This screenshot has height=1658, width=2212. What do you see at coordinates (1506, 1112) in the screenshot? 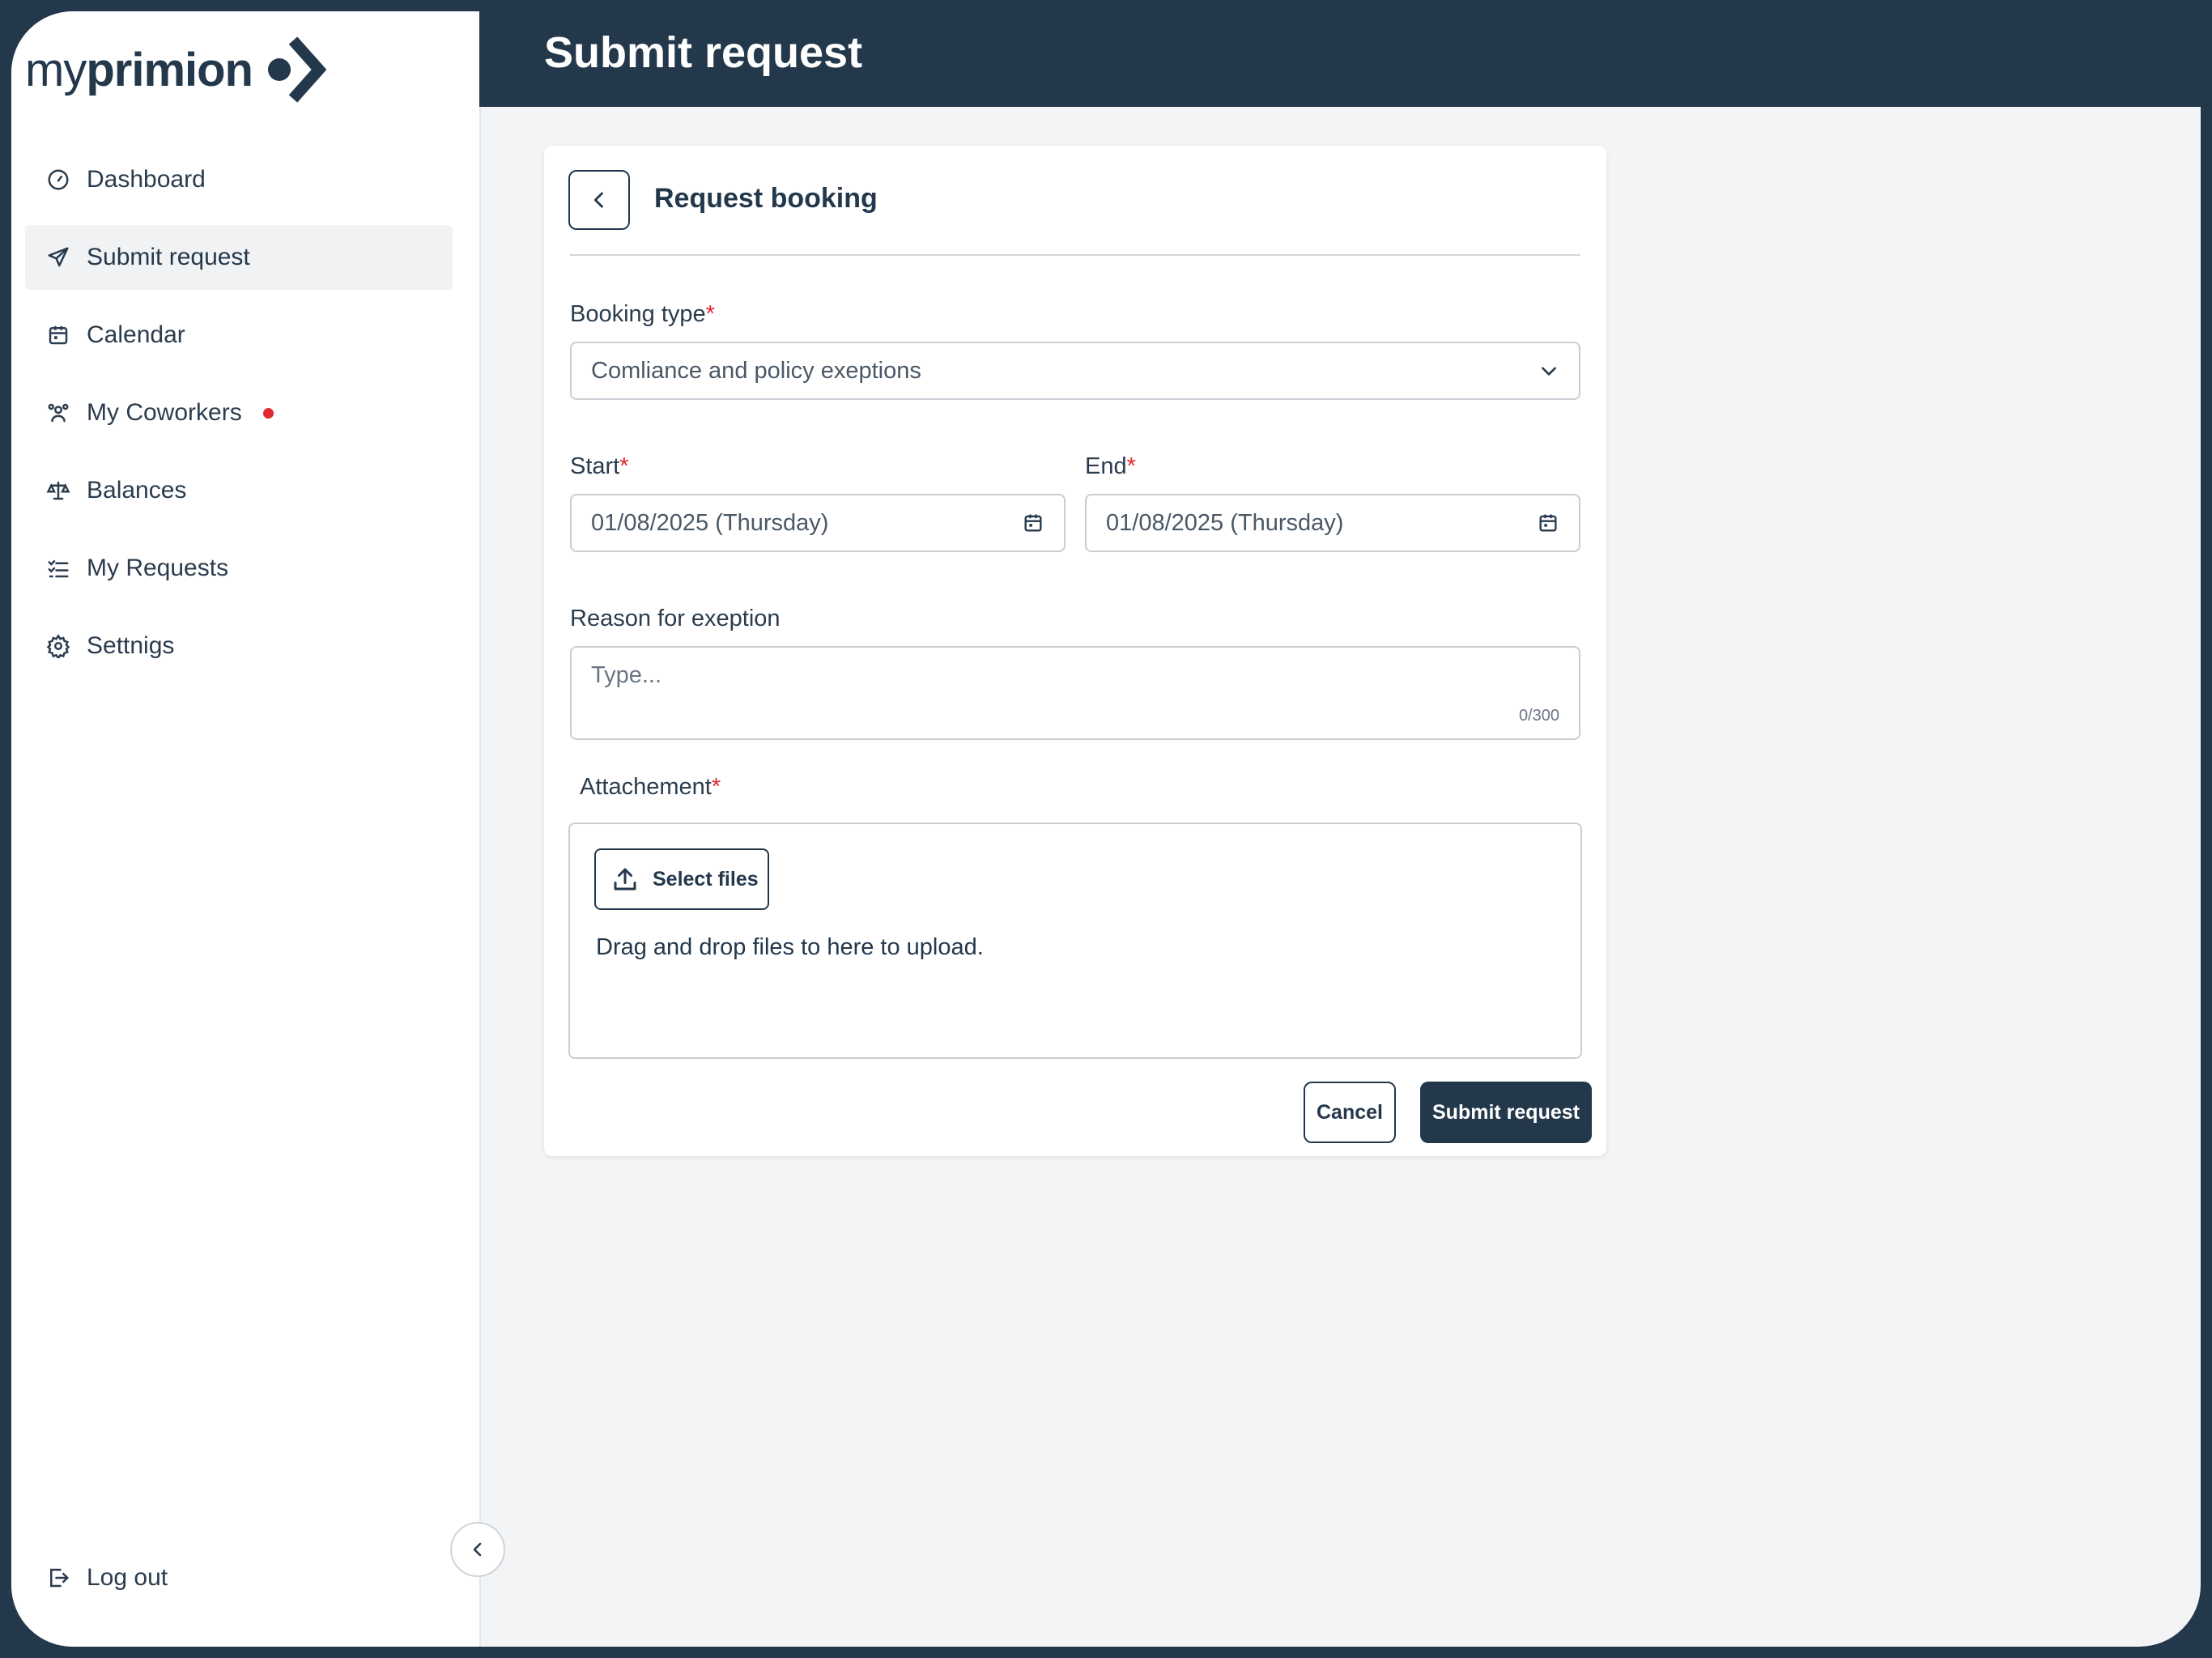
I see `submit-request-button: Submit request` at bounding box center [1506, 1112].